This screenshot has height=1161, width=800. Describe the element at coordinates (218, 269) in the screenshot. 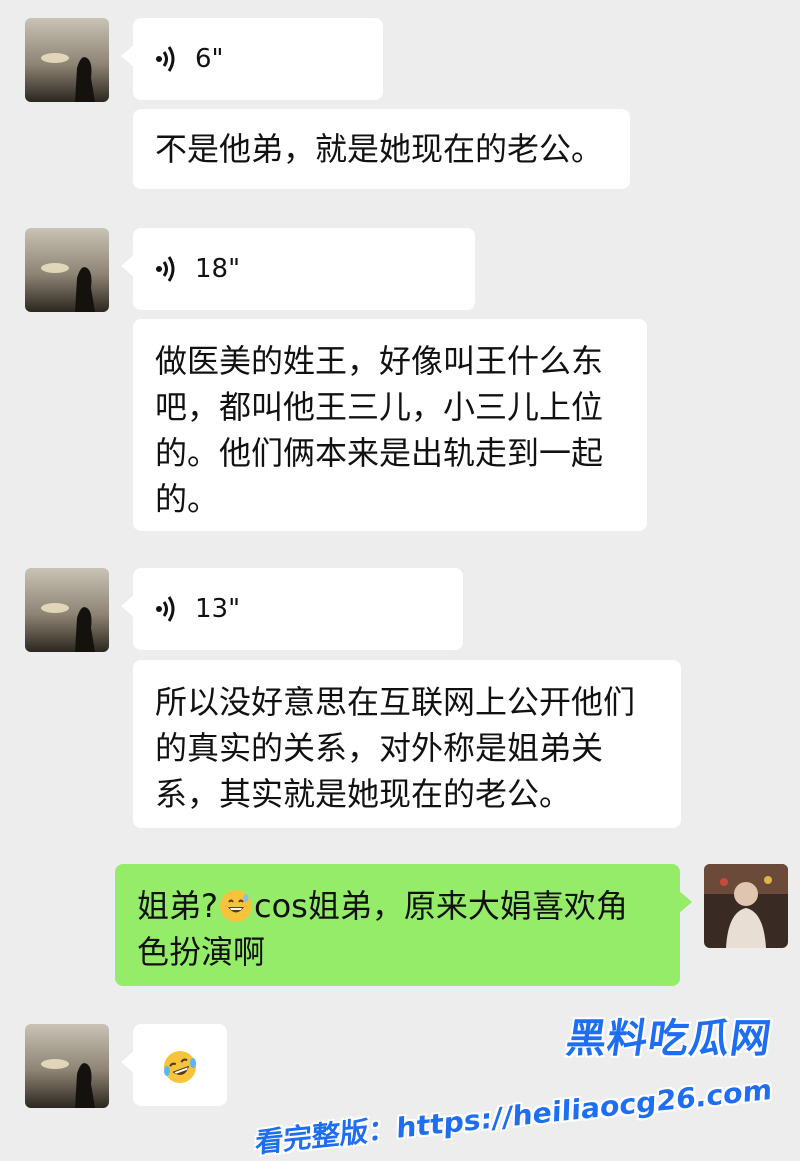

I see `voice-duration: 18"` at that location.